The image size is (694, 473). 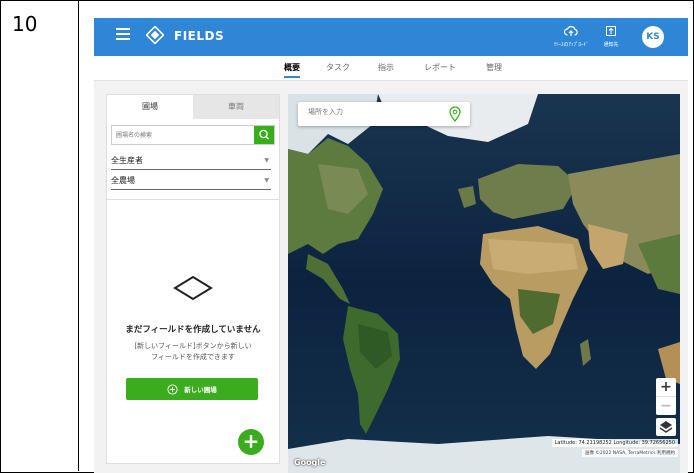 What do you see at coordinates (199, 36) in the screenshot?
I see `app-title: FIELDS` at bounding box center [199, 36].